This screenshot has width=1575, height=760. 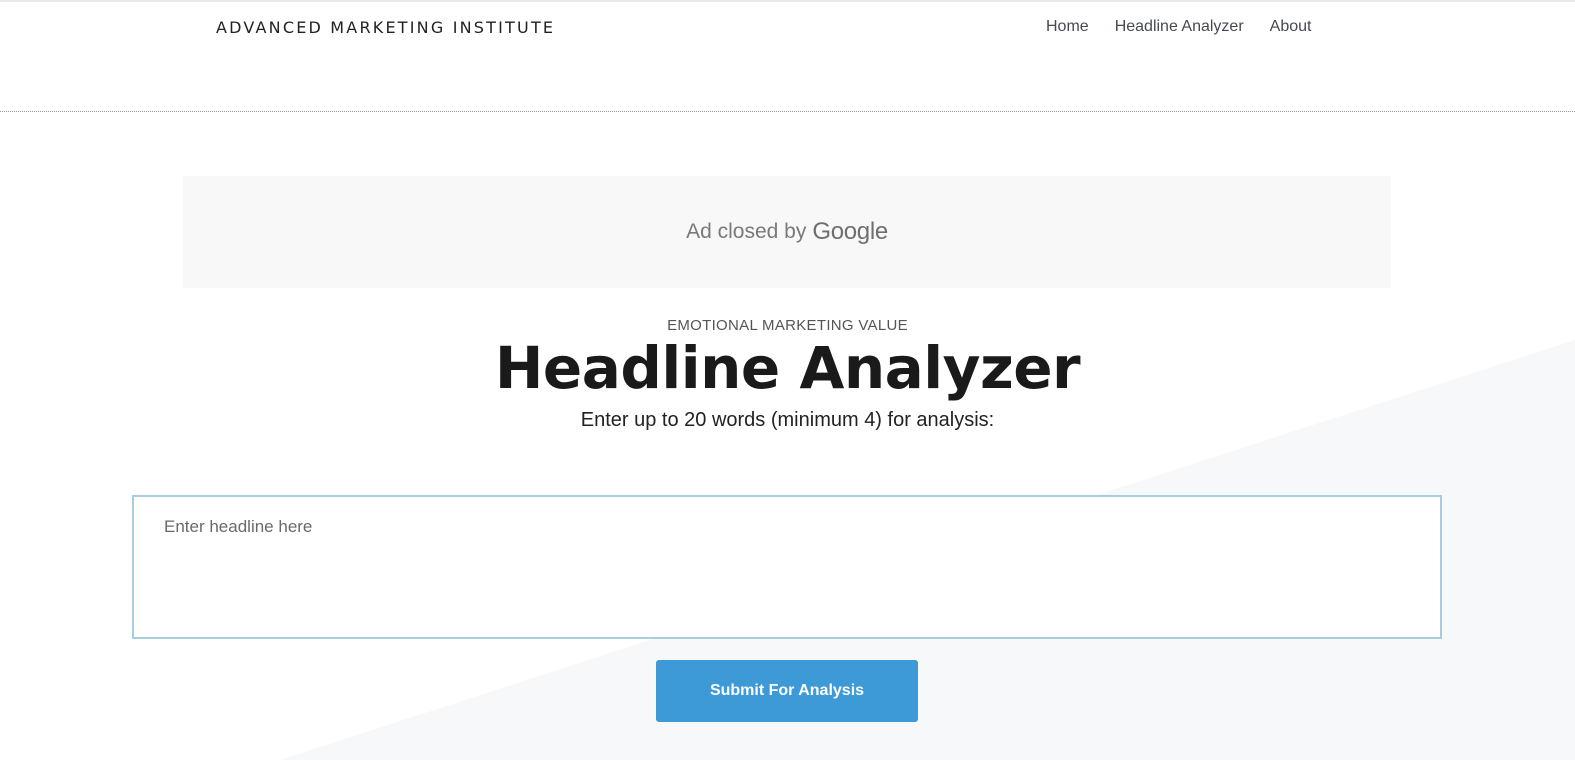 I want to click on nav-item-home: Home, so click(x=1067, y=27).